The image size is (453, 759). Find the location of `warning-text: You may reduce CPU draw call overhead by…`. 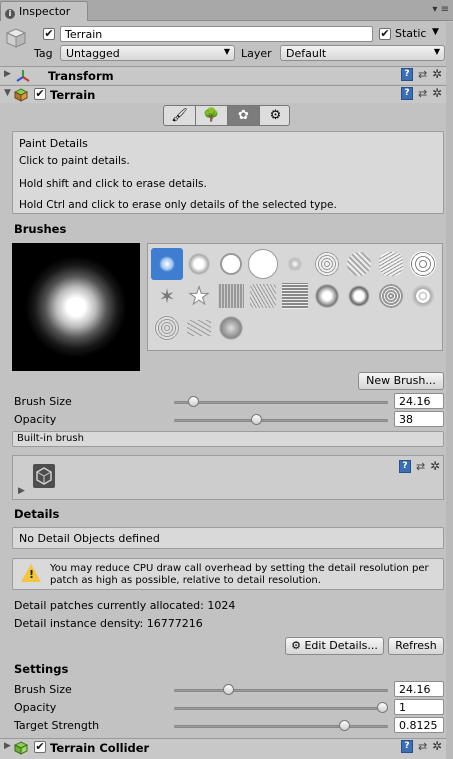

warning-text: You may reduce CPU draw call overhead by… is located at coordinates (239, 574).